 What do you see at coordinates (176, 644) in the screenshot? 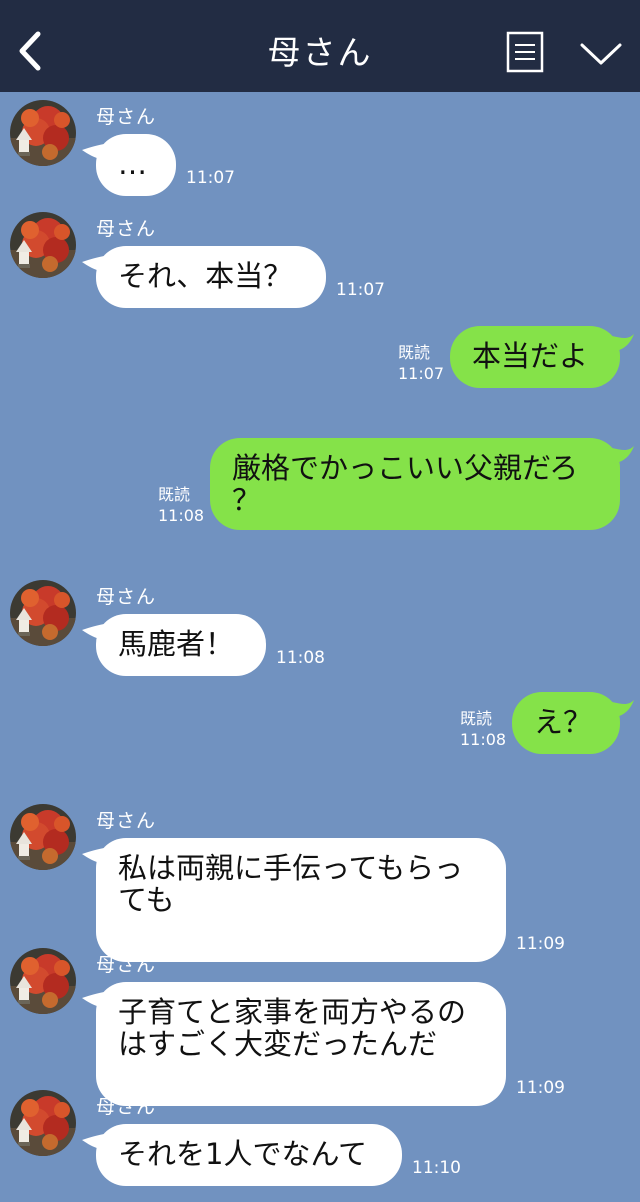
I see `message-text-line: 馬鹿者！` at bounding box center [176, 644].